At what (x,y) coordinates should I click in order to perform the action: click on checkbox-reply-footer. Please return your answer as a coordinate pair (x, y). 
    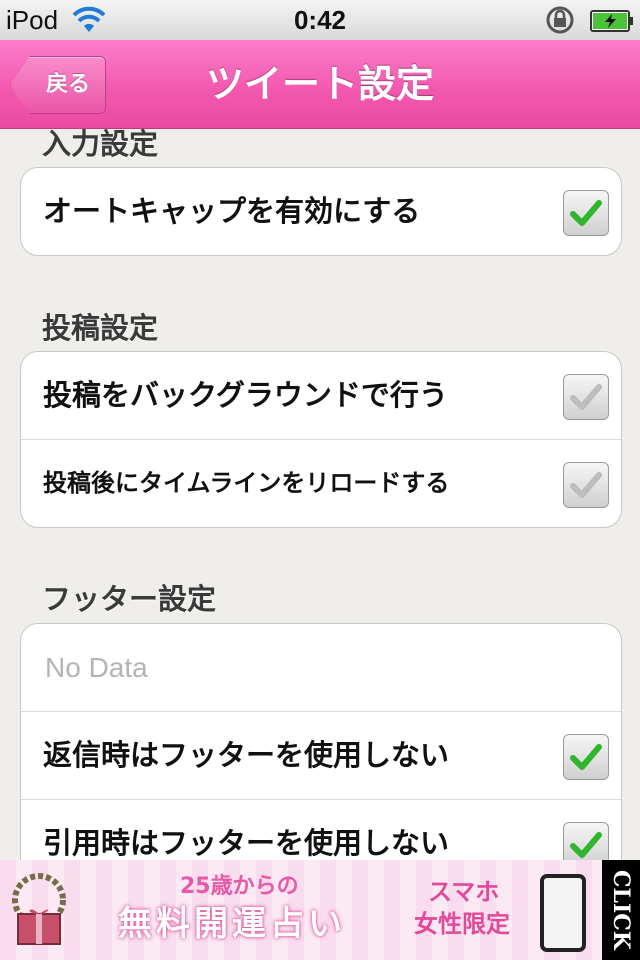
    Looking at the image, I should click on (586, 757).